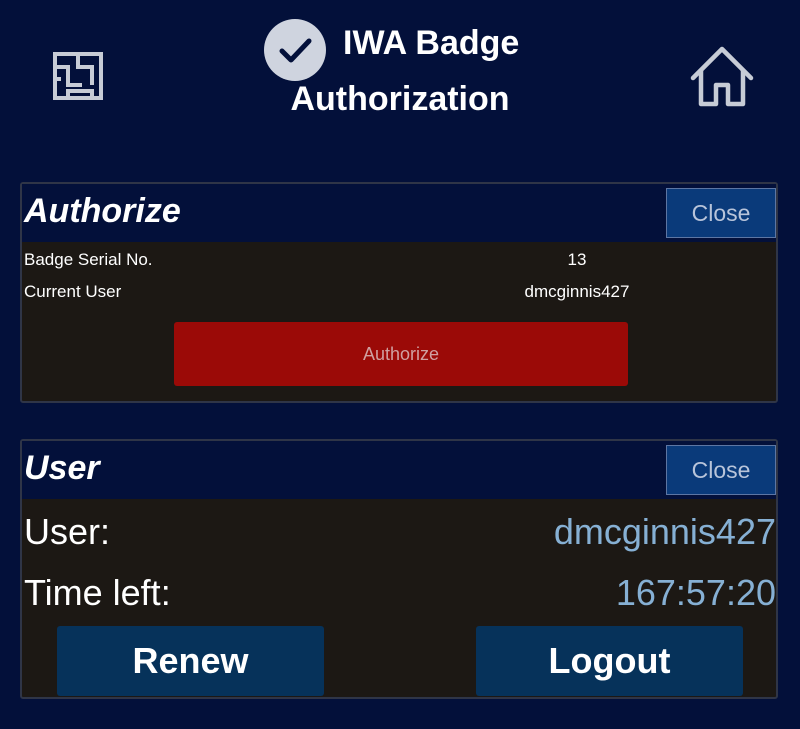  I want to click on badge-serial-label: Badge Serial No., so click(88, 259).